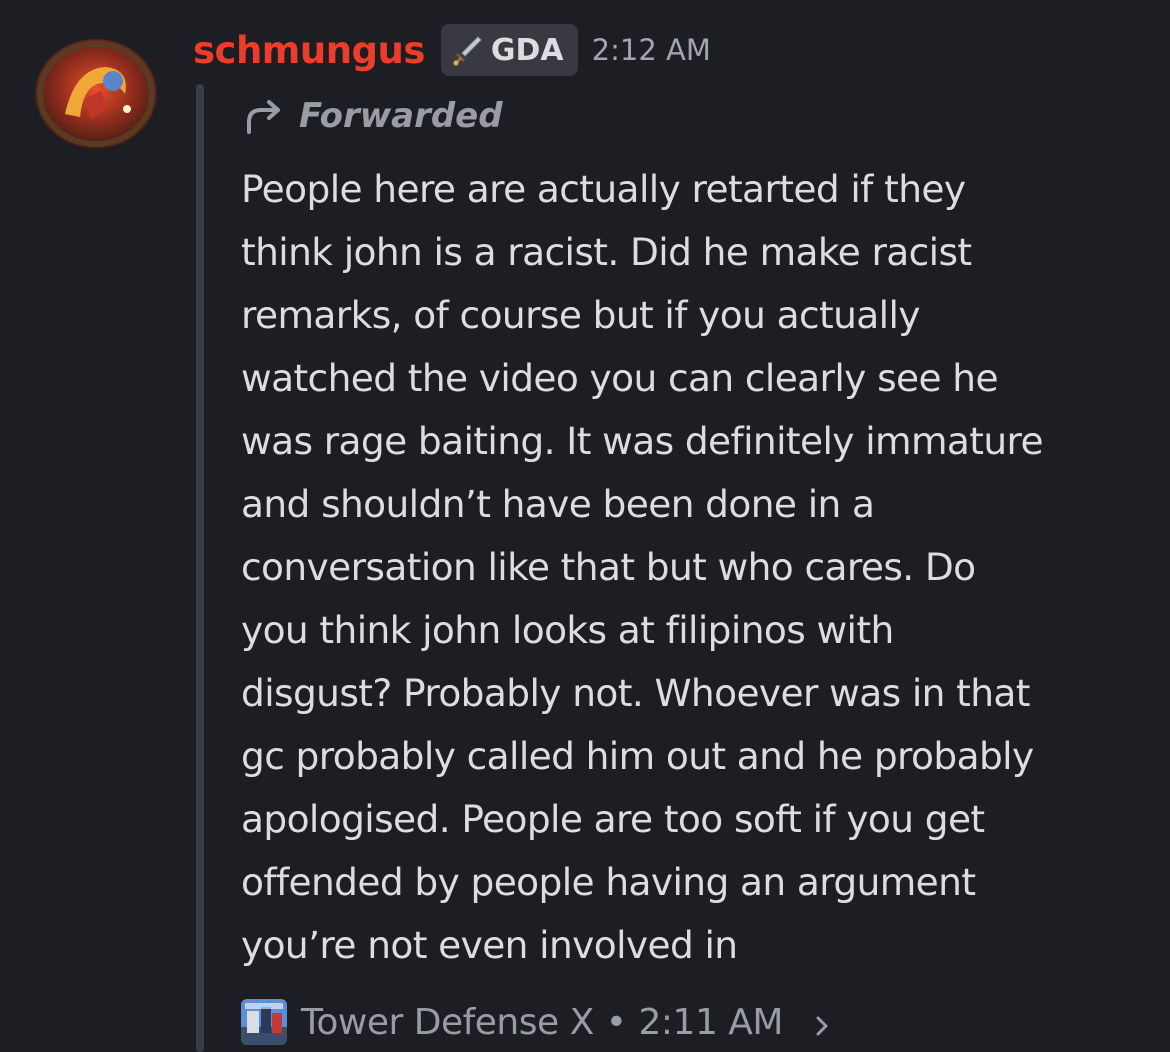 This screenshot has width=1170, height=1052. I want to click on server-tag: GDA, so click(509, 50).